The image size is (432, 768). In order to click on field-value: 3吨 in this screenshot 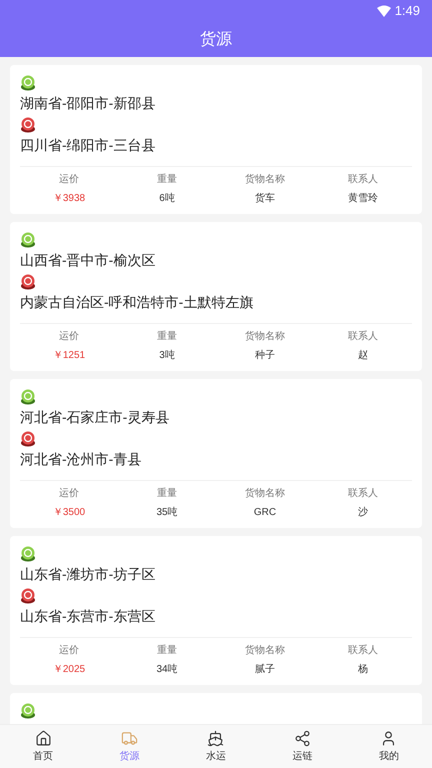, I will do `click(167, 355)`.